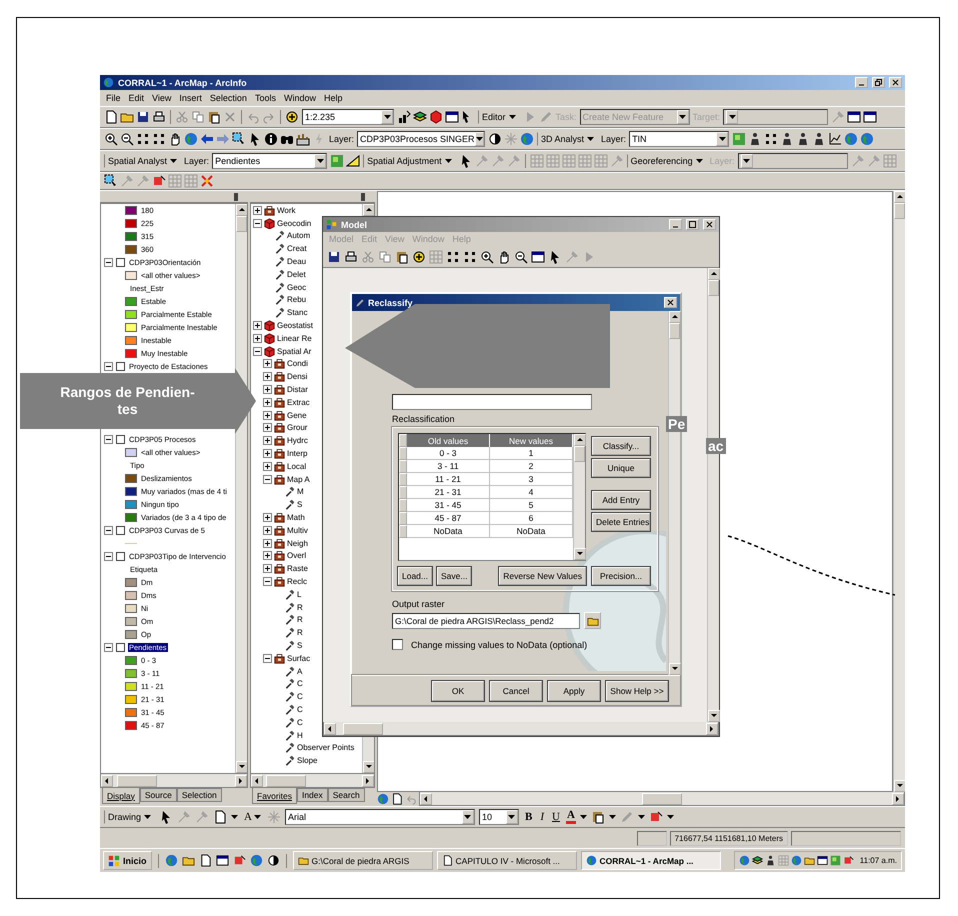 This screenshot has height=916, width=958. Describe the element at coordinates (199, 795) in the screenshot. I see `tab: Selection` at that location.